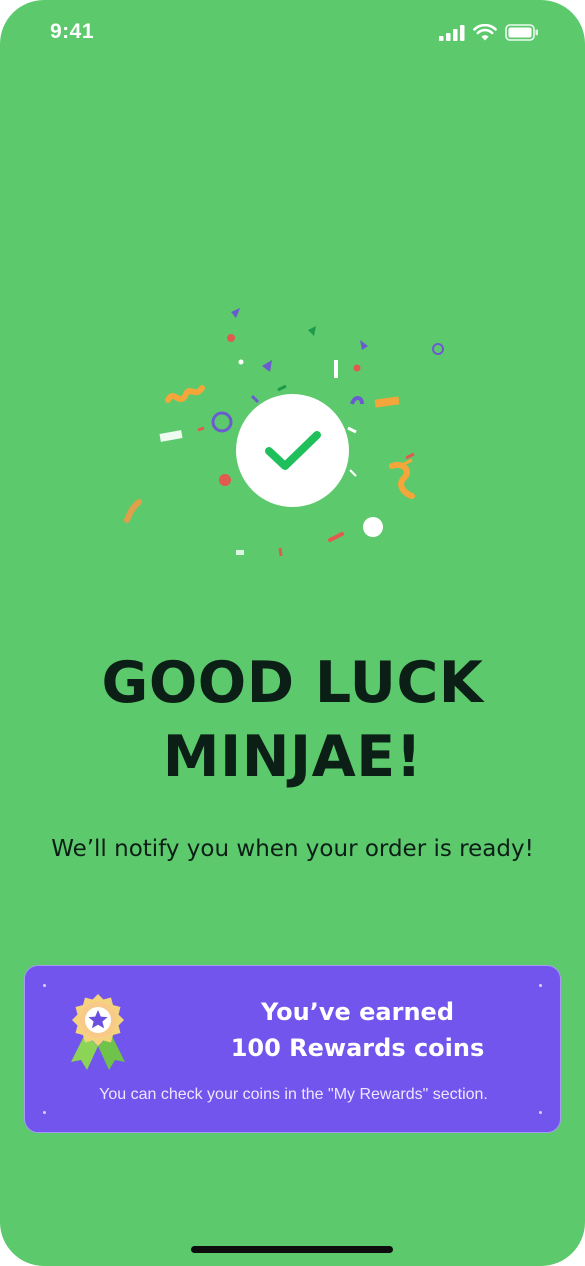 The height and width of the screenshot is (1266, 585). I want to click on headline-line-1: GOOD LUCK, so click(292, 683).